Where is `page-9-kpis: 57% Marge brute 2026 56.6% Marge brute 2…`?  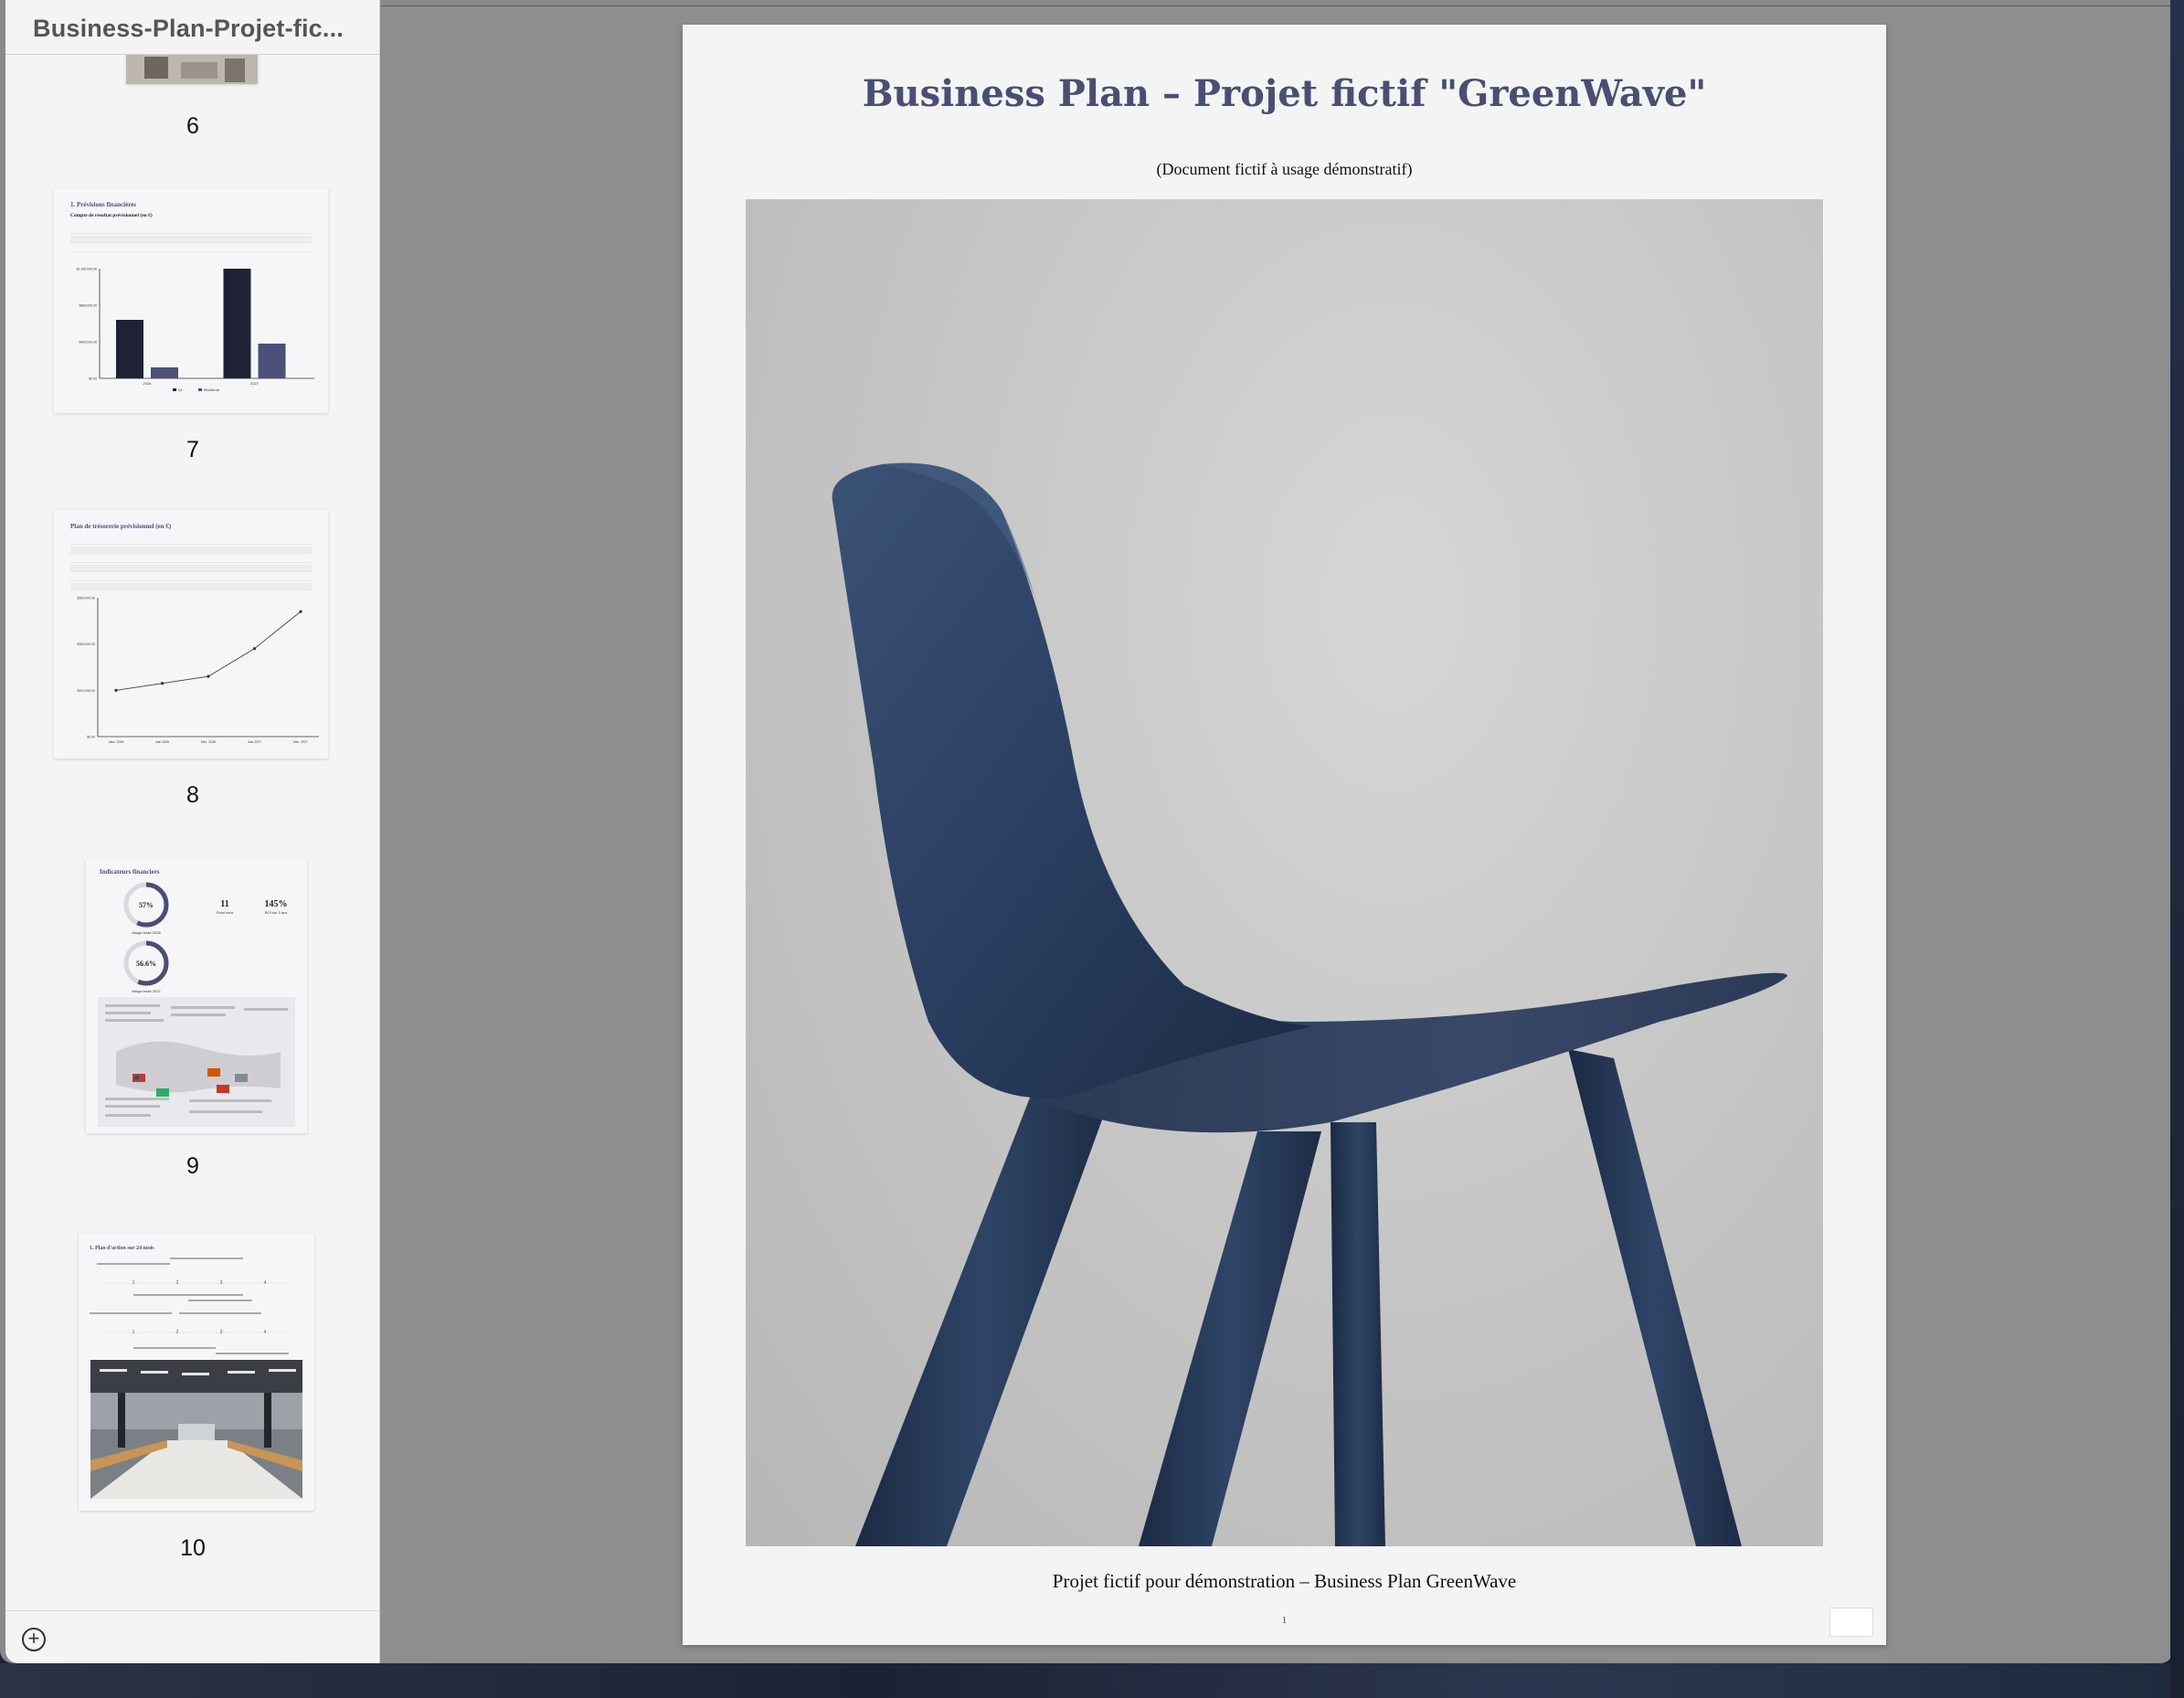
page-9-kpis: 57% Marge brute 2026 56.6% Marge brute 2… is located at coordinates (205, 937).